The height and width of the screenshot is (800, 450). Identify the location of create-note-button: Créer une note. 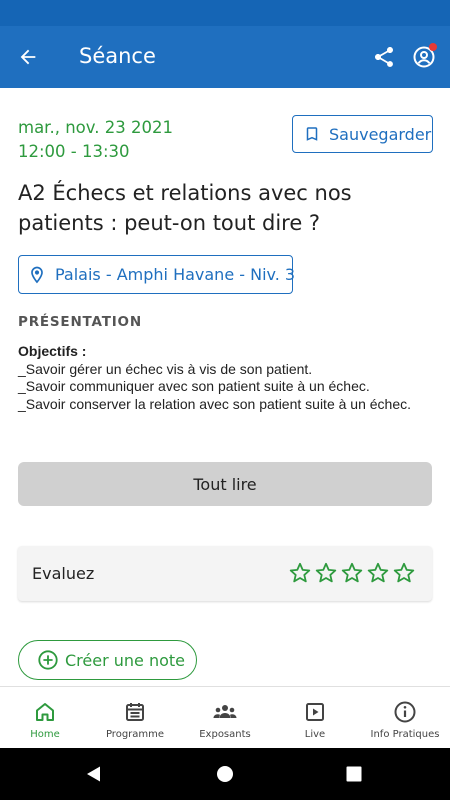
(107, 660).